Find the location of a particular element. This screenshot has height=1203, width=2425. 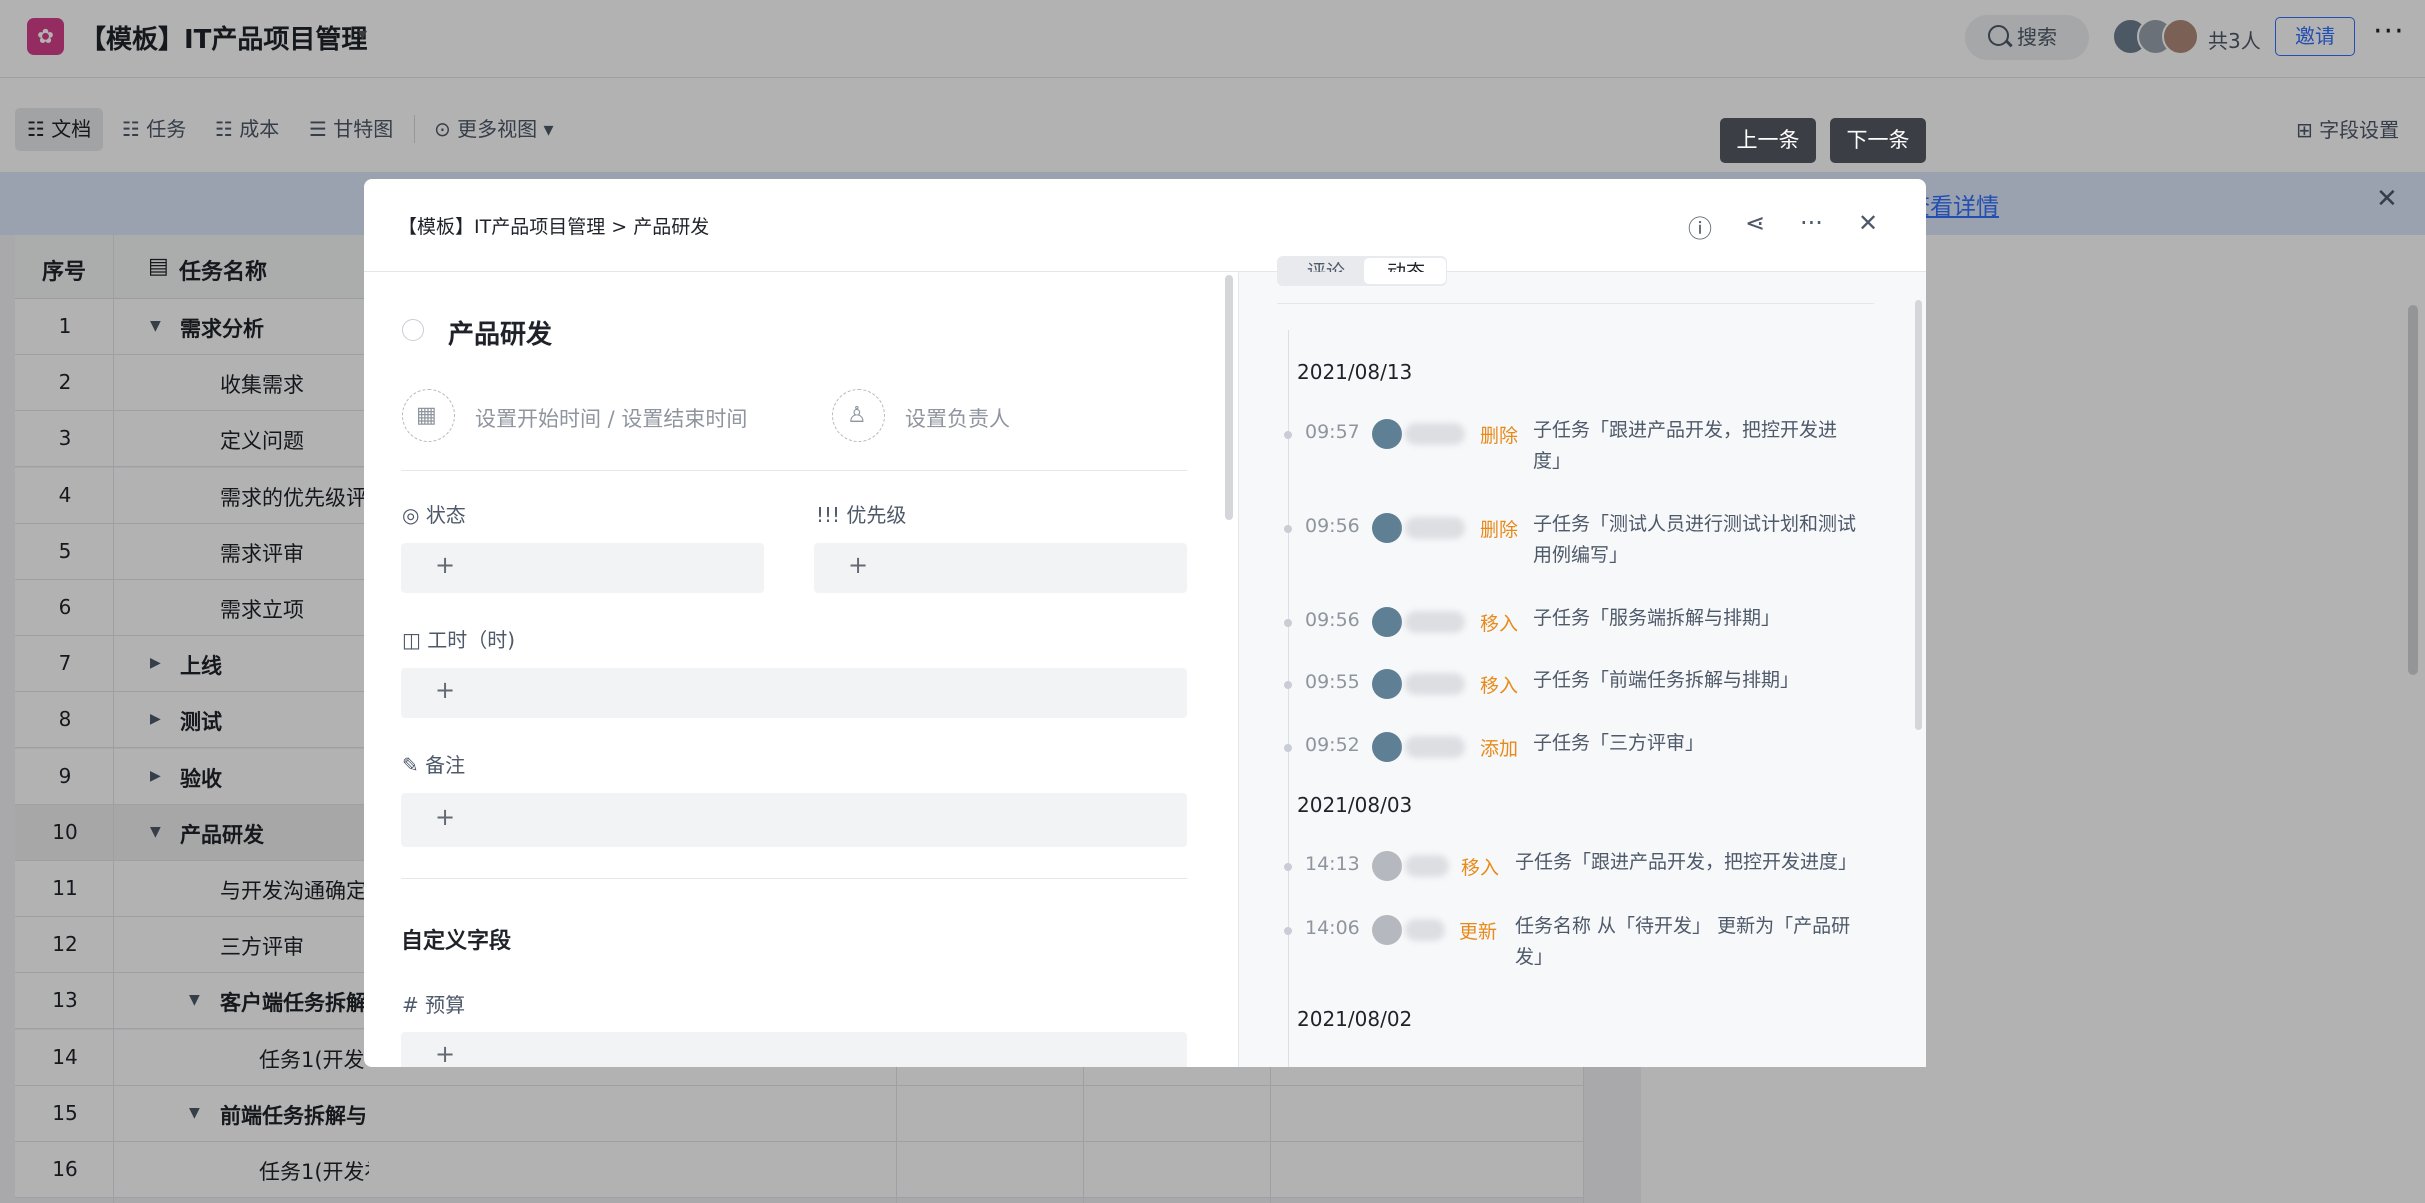

note-label: ✎ 备注 is located at coordinates (434, 765).